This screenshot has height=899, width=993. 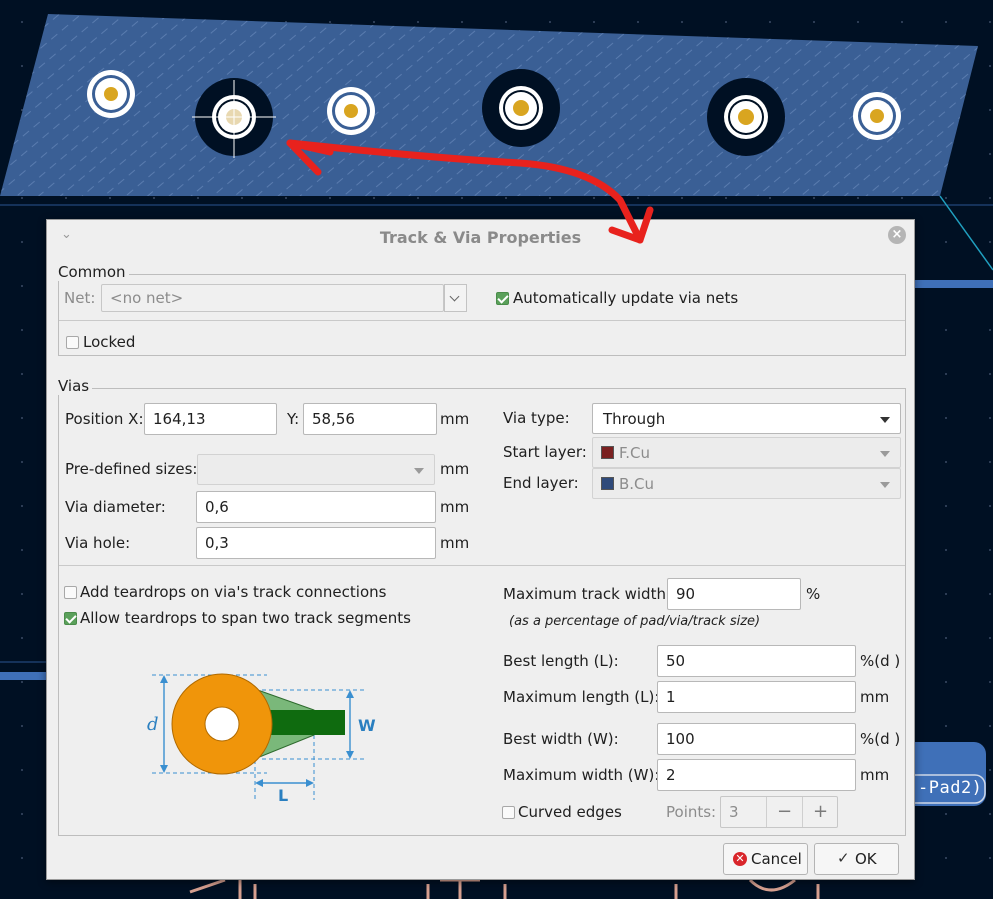 I want to click on via-type-label: Via type:, so click(x=536, y=418).